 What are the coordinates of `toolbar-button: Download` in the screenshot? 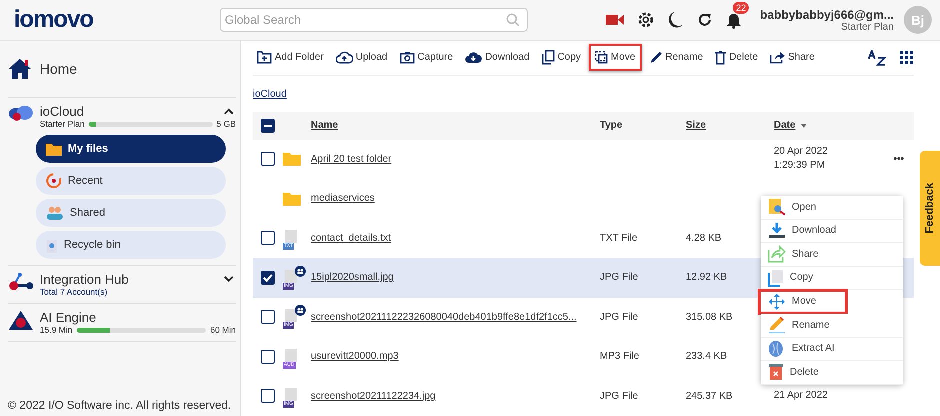 It's located at (497, 58).